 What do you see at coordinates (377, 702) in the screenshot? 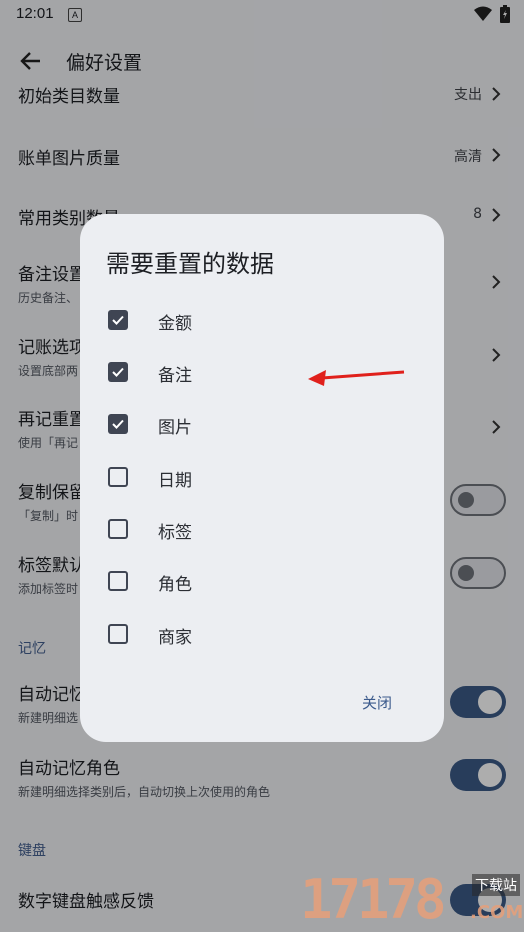
I see `close-button: 关闭` at bounding box center [377, 702].